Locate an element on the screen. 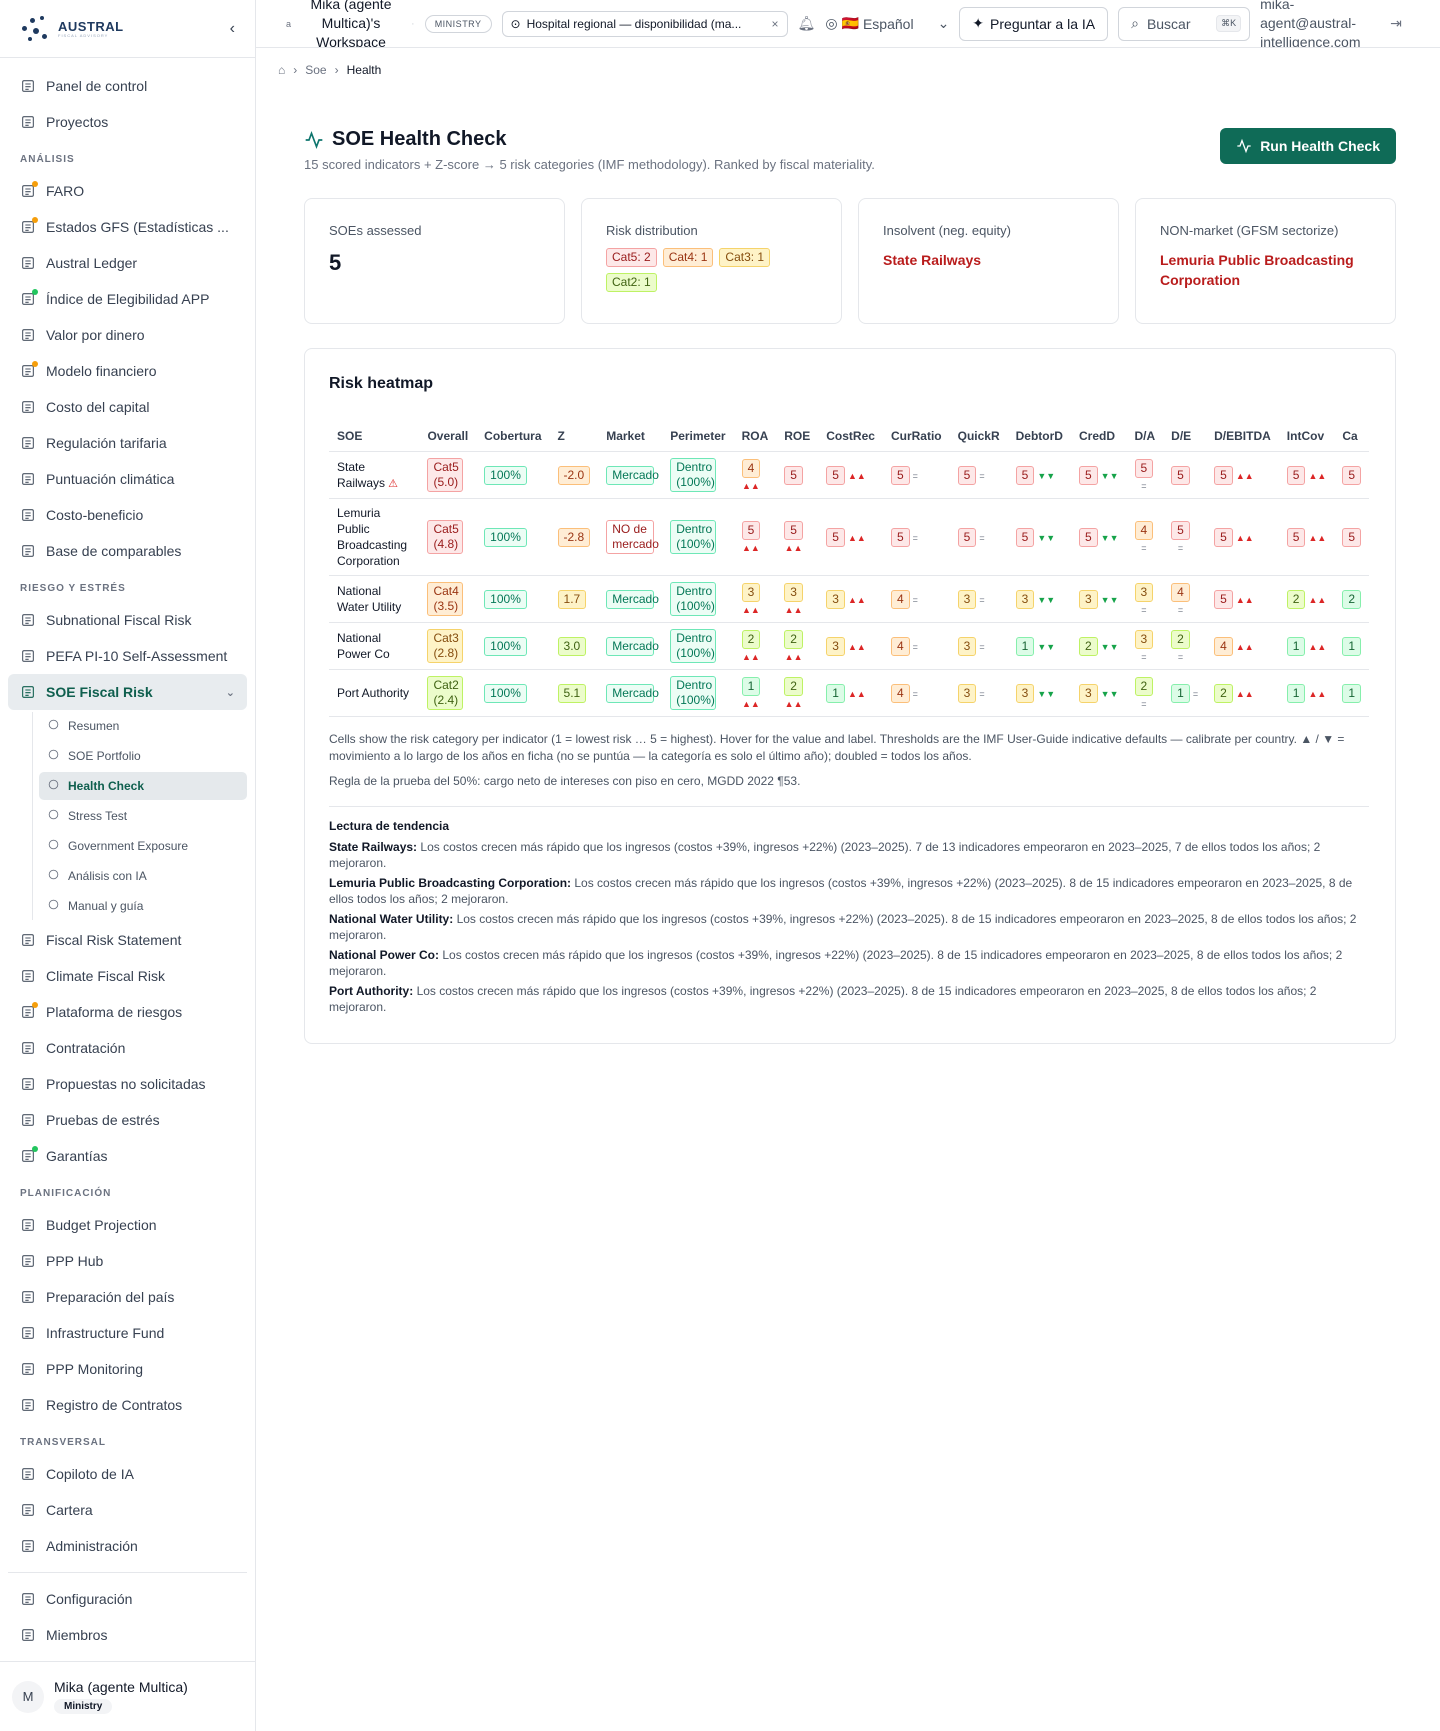  z-score-badge: -2.0 is located at coordinates (574, 475).